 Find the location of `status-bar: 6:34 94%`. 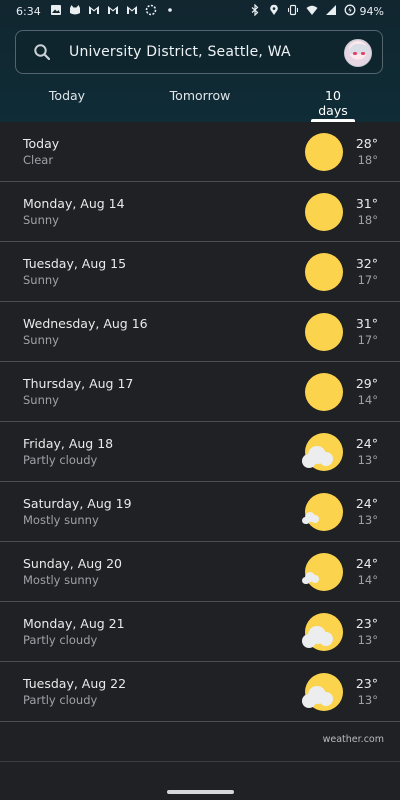

status-bar: 6:34 94% is located at coordinates (200, 12).